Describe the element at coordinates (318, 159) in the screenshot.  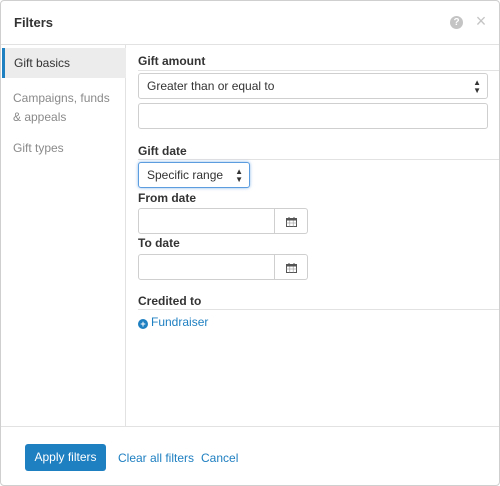
I see `gift-date-divider` at that location.